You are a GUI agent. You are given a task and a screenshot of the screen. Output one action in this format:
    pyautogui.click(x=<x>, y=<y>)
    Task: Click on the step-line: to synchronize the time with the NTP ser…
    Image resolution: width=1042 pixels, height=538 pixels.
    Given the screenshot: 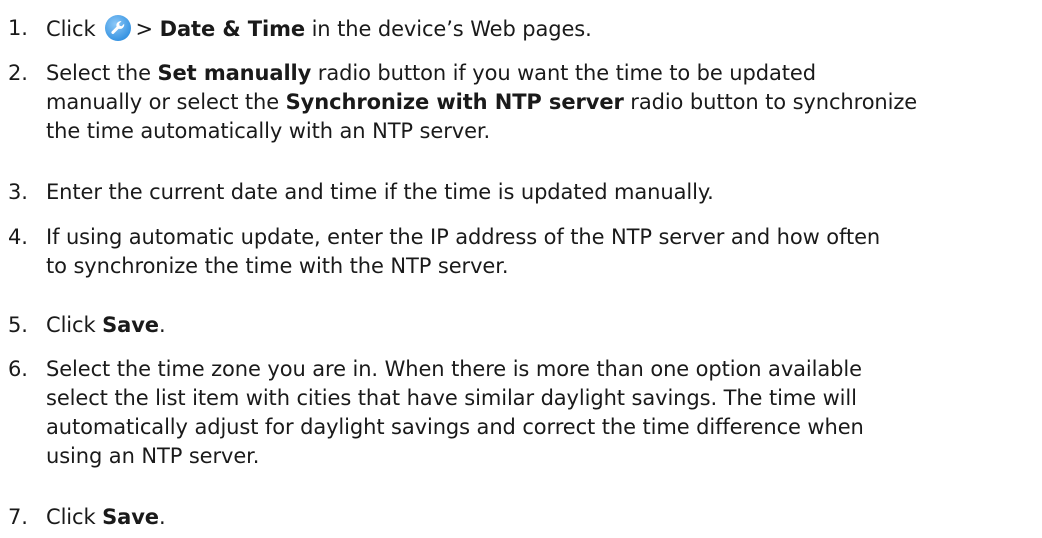 What is the action you would take?
    pyautogui.click(x=544, y=266)
    